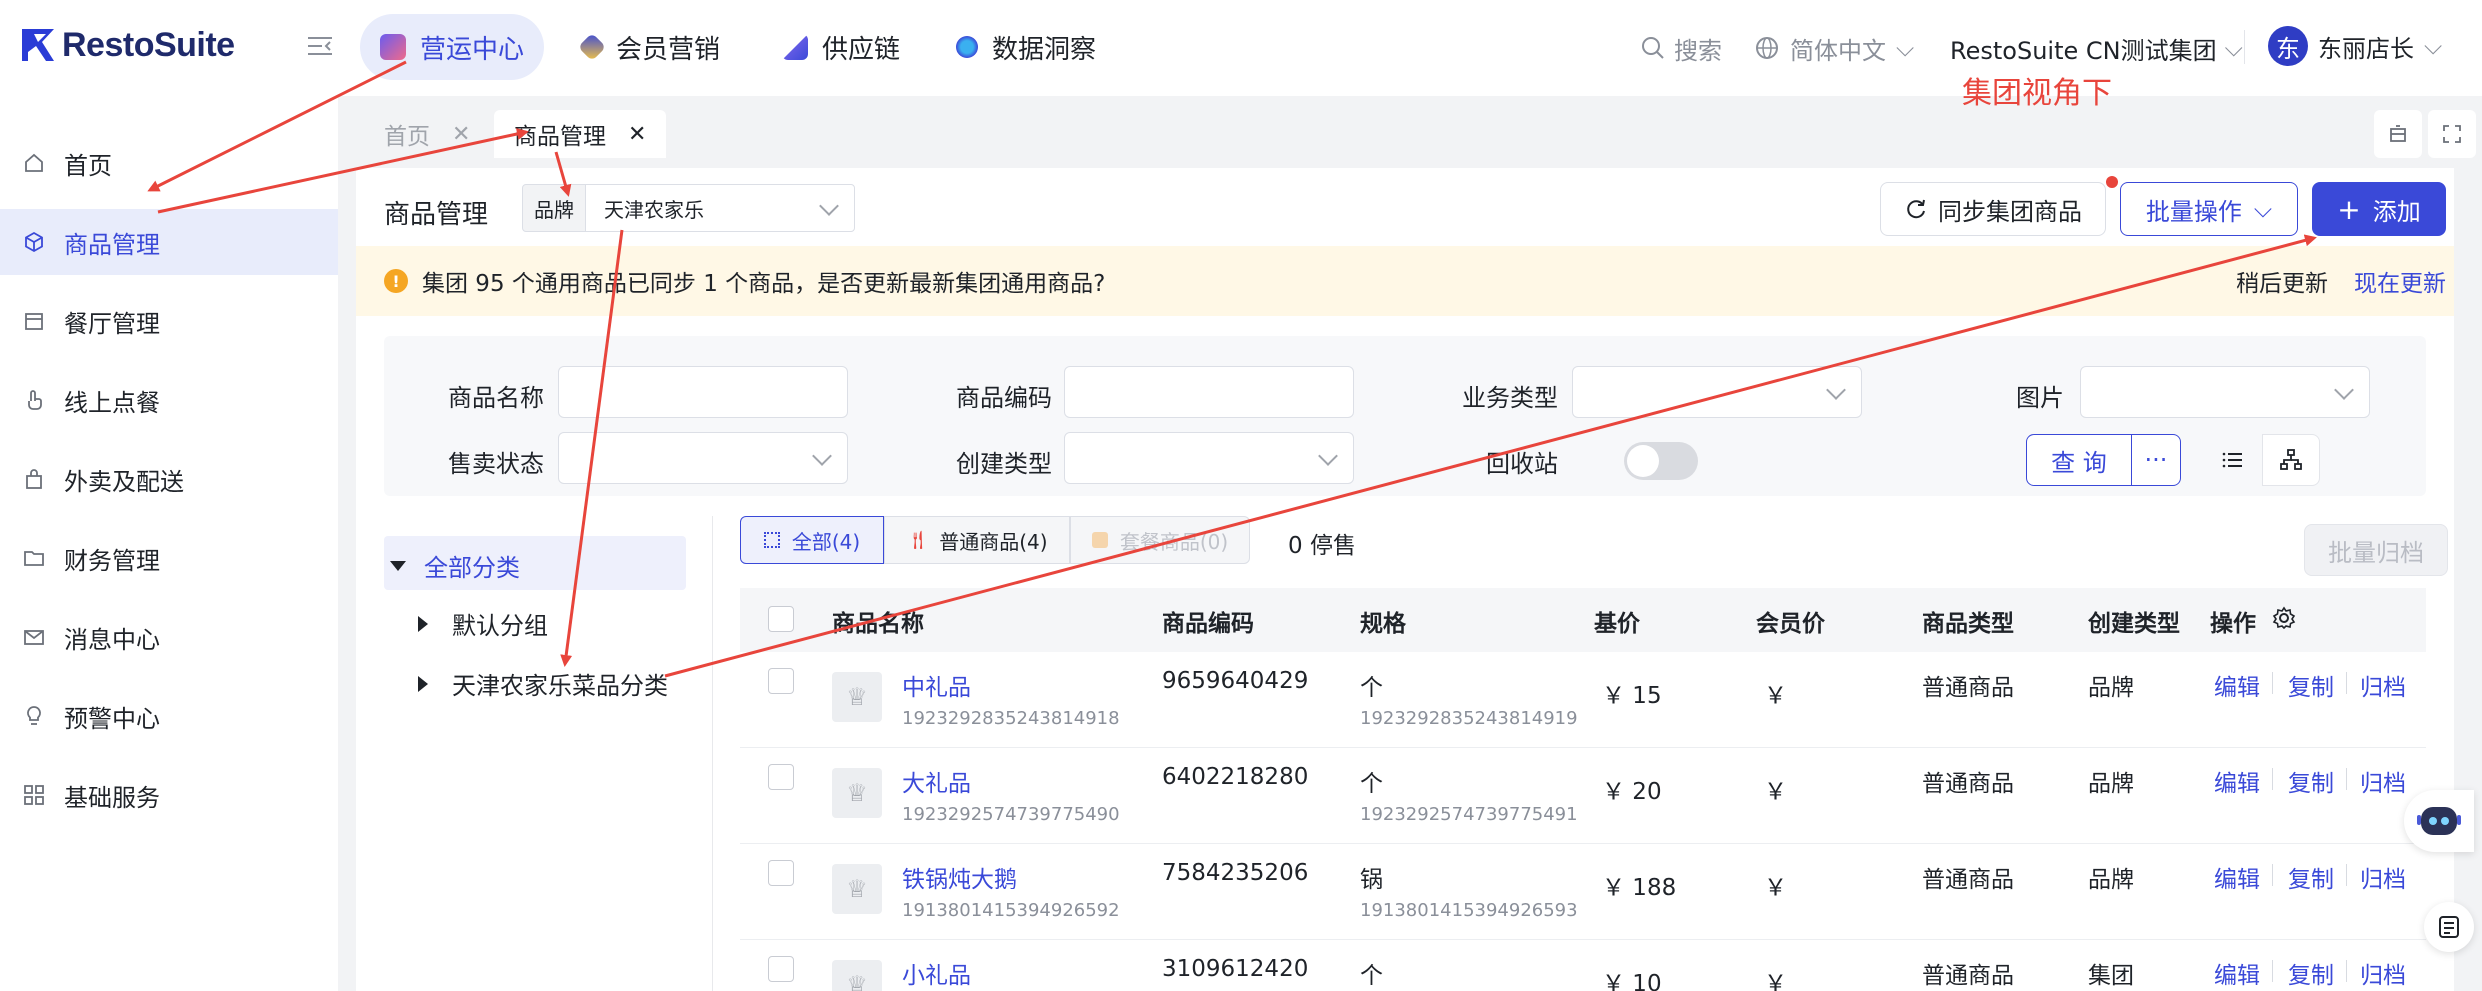  I want to click on segment-all: 全部(4), so click(812, 540).